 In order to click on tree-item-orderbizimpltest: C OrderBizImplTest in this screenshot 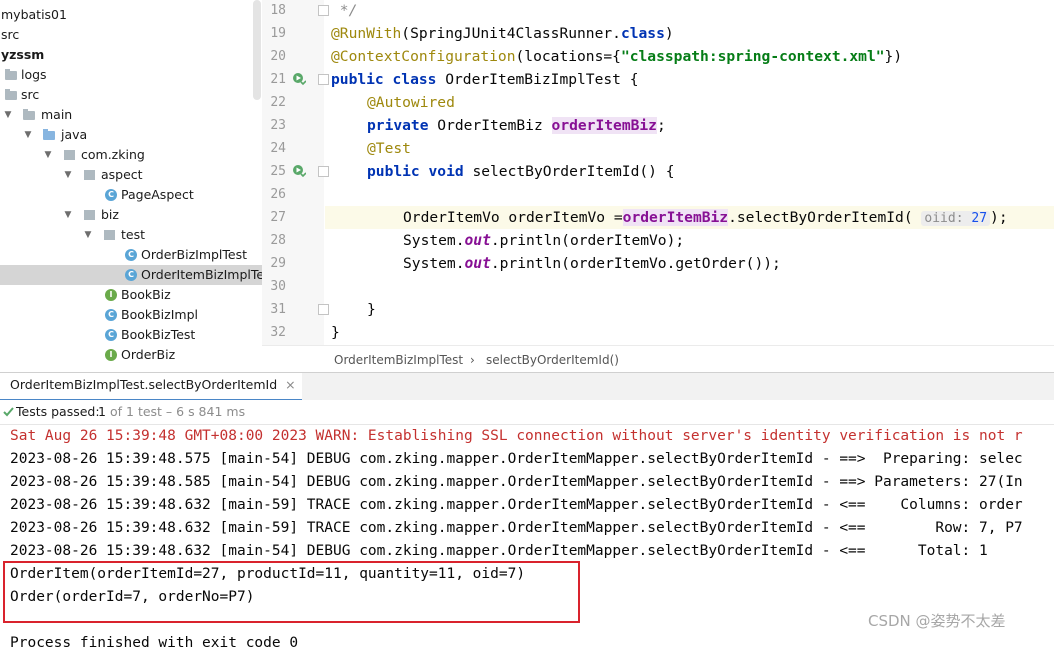, I will do `click(131, 255)`.